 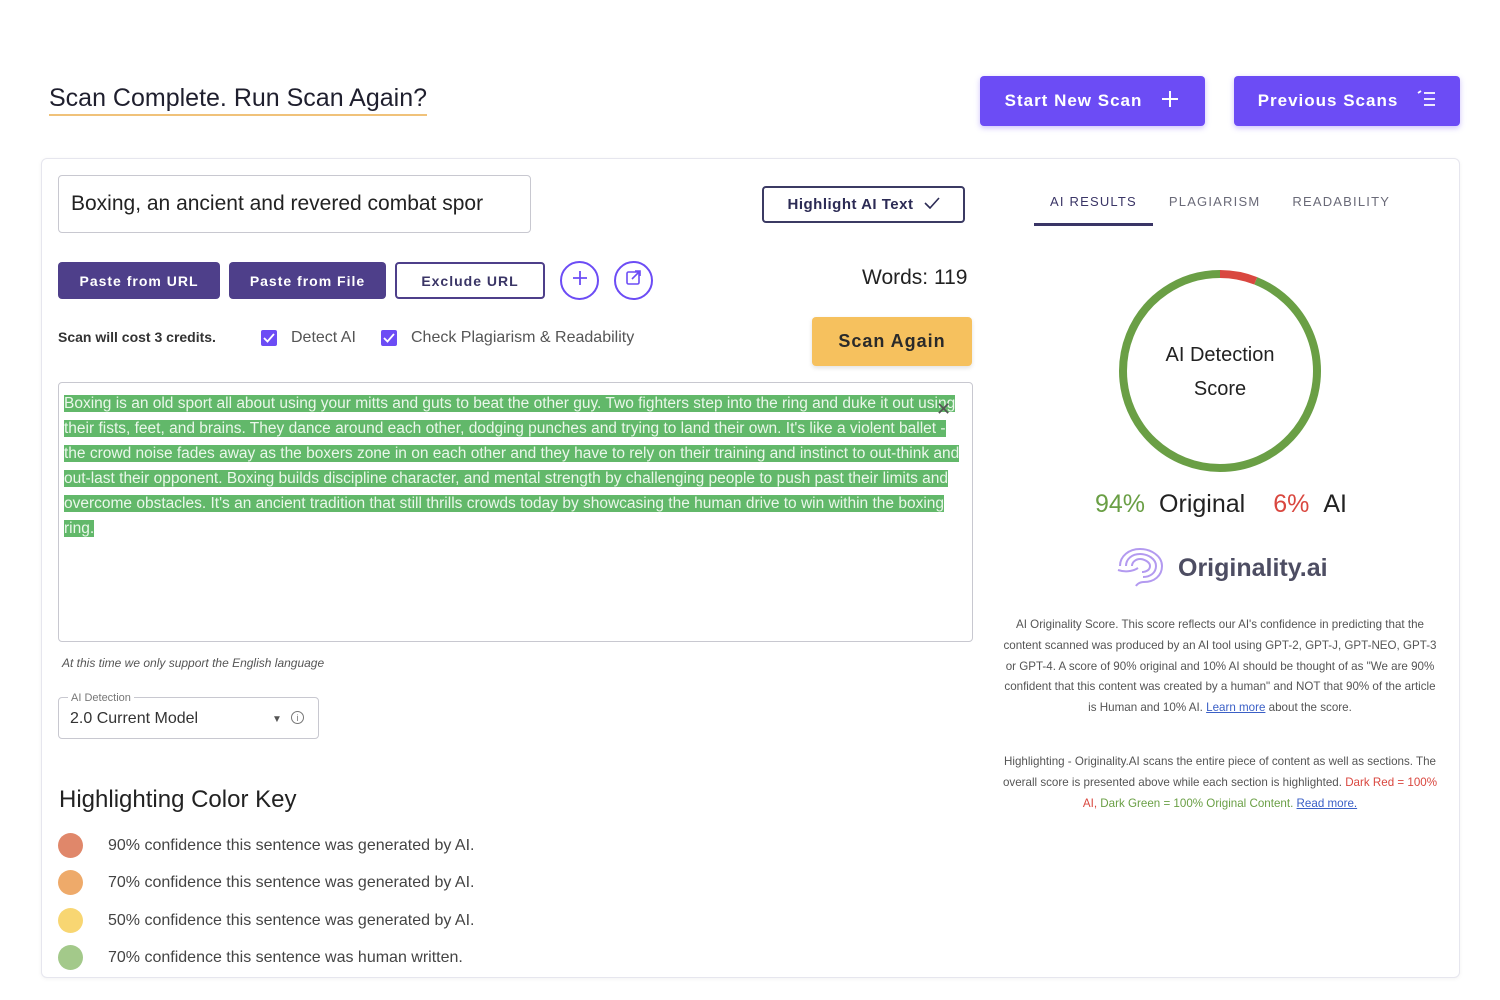 What do you see at coordinates (1120, 504) in the screenshot?
I see `original-percent: 94%` at bounding box center [1120, 504].